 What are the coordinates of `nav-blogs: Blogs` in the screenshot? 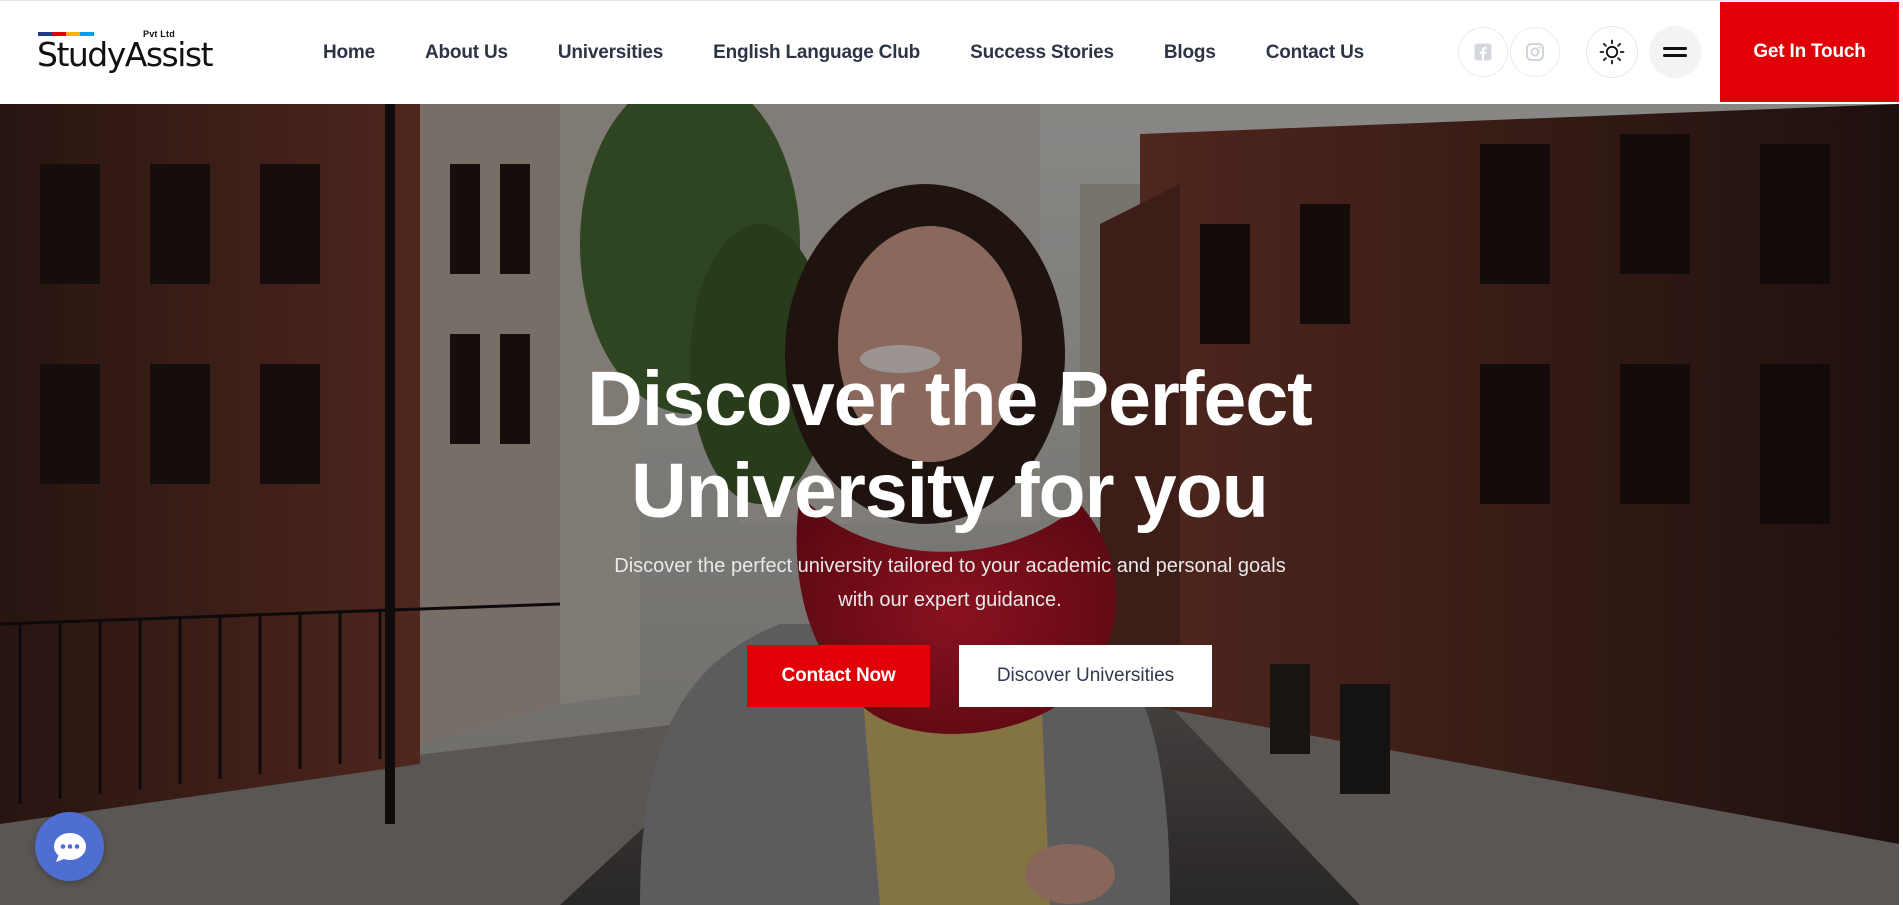 It's located at (1190, 53).